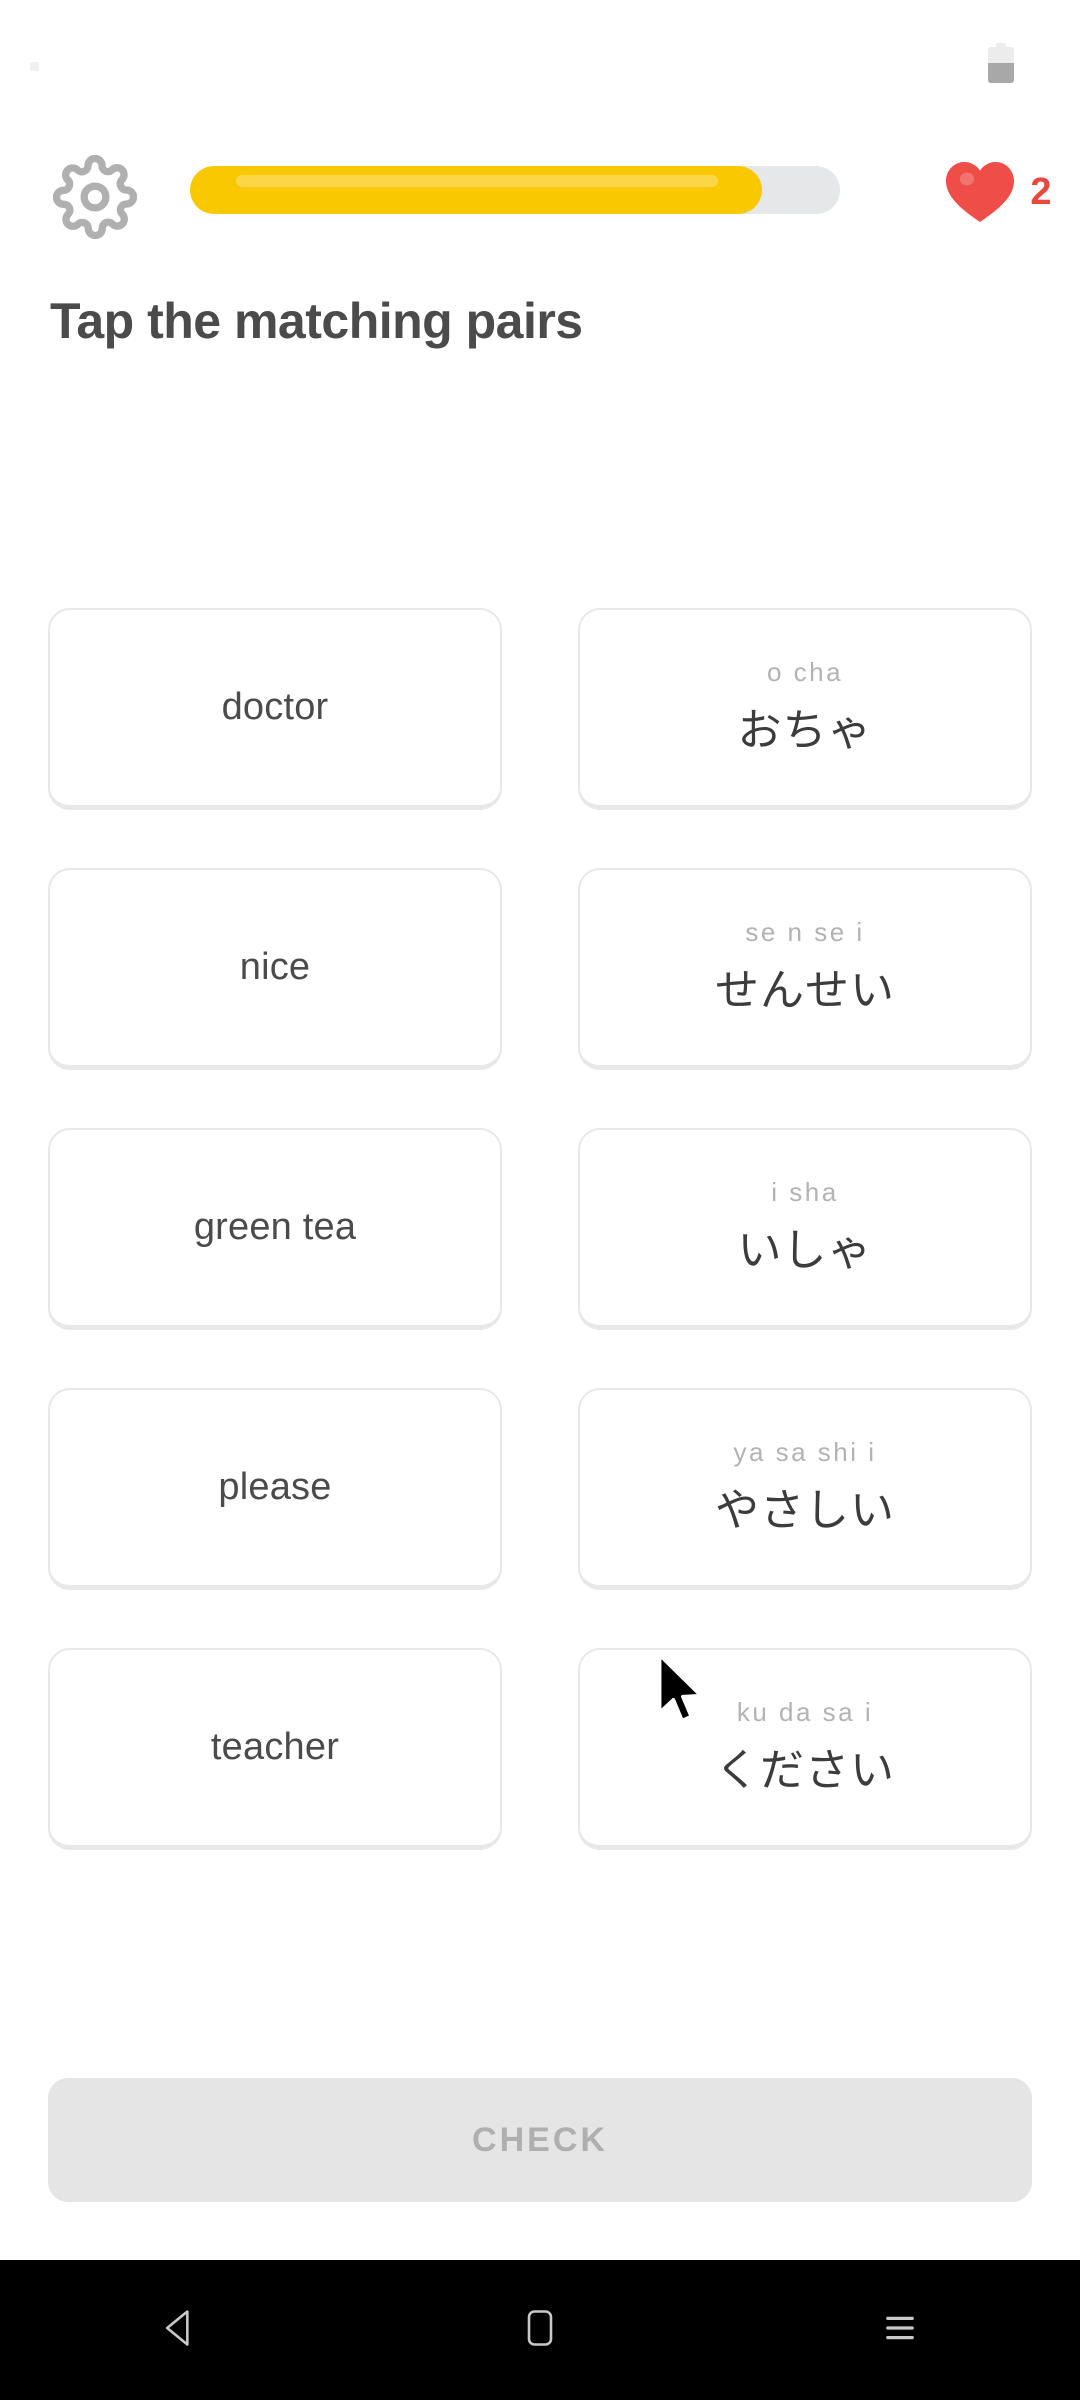 This screenshot has height=2400, width=1080. Describe the element at coordinates (540, 1489) in the screenshot. I see `pair-row: please ya sa shi i やさしい` at that location.